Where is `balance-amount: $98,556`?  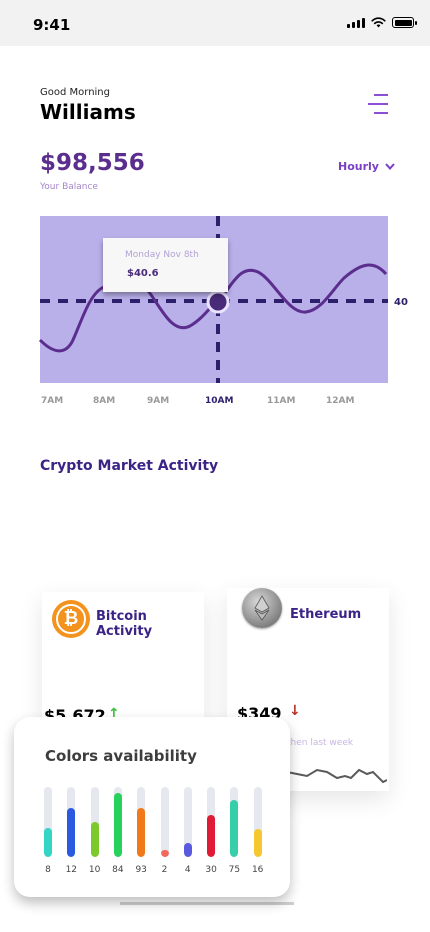 balance-amount: $98,556 is located at coordinates (92, 163).